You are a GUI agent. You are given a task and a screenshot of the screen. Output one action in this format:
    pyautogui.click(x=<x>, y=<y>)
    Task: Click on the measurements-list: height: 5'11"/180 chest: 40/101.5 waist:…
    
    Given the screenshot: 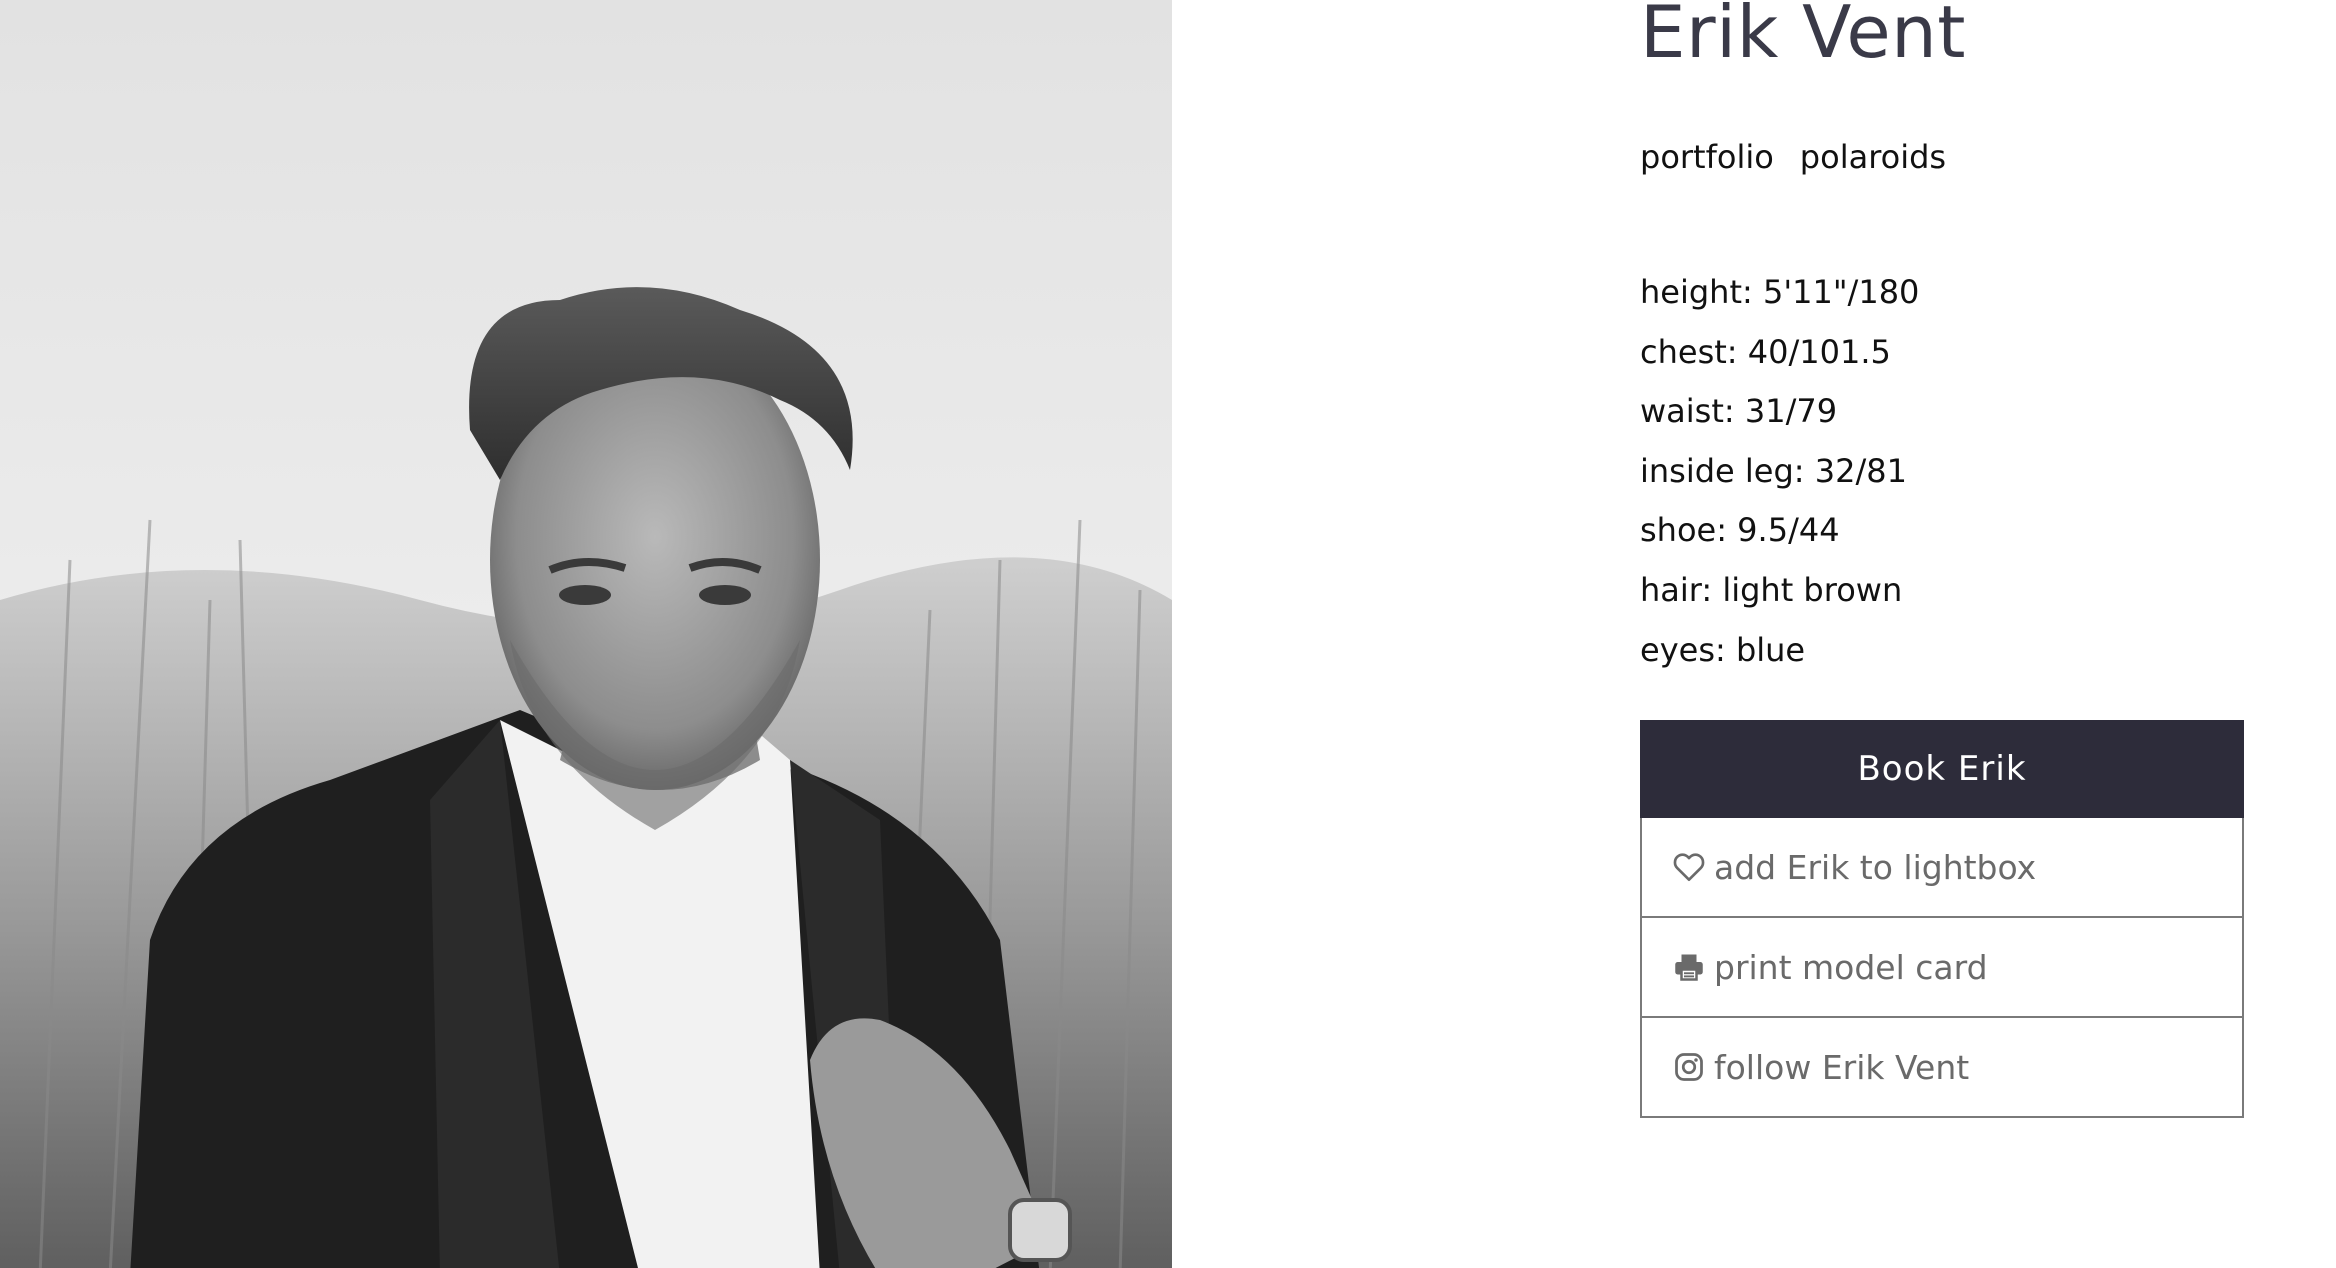 What is the action you would take?
    pyautogui.click(x=1779, y=478)
    